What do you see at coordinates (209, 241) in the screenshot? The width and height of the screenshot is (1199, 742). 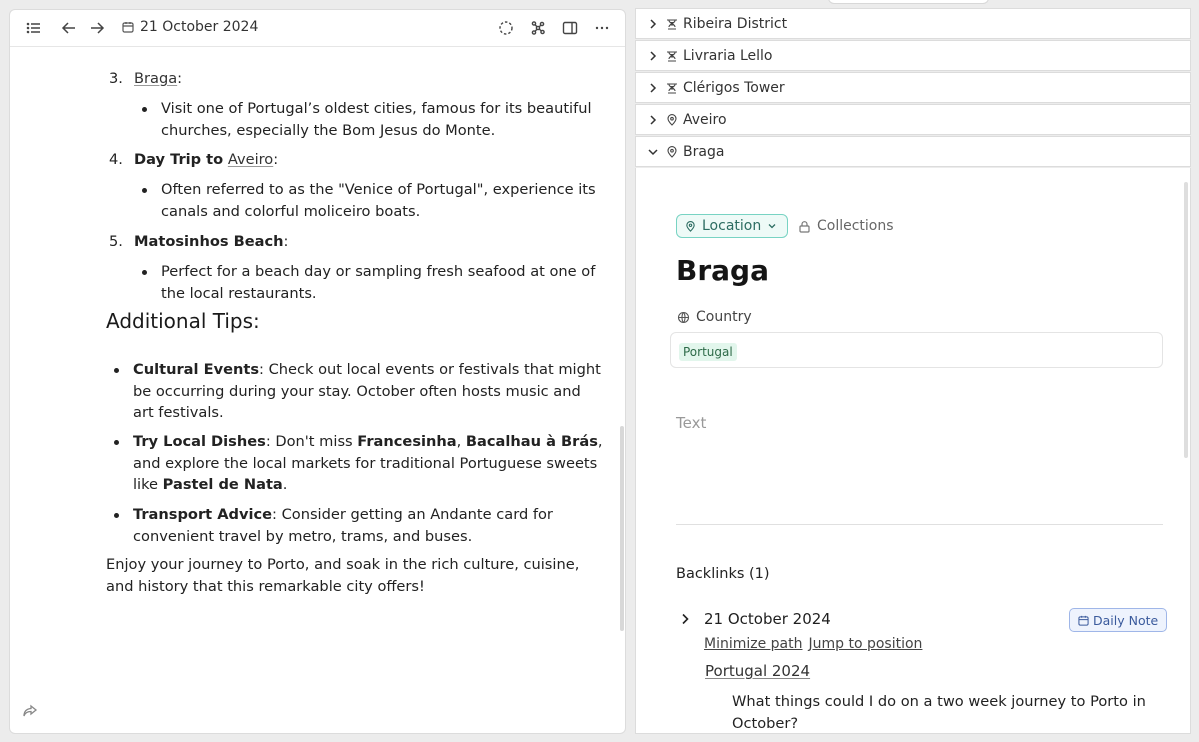 I see `item-title: Matosinhos Beach` at bounding box center [209, 241].